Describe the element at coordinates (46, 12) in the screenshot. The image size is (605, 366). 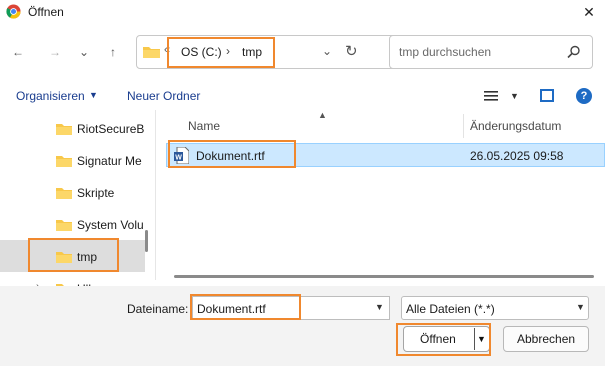
I see `window-title: Öffnen` at that location.